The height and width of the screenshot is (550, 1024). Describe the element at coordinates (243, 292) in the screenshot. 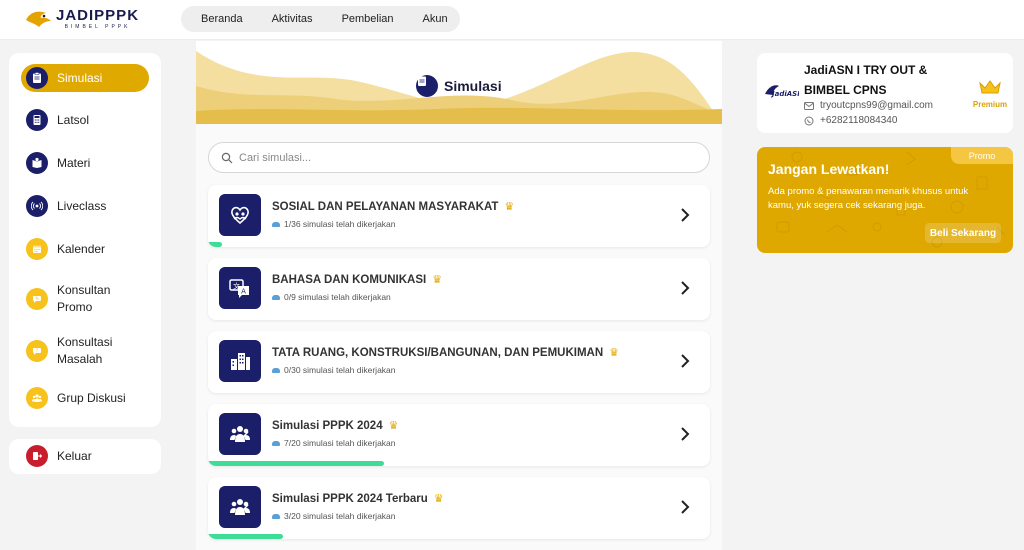

I see `svg-text: A` at that location.